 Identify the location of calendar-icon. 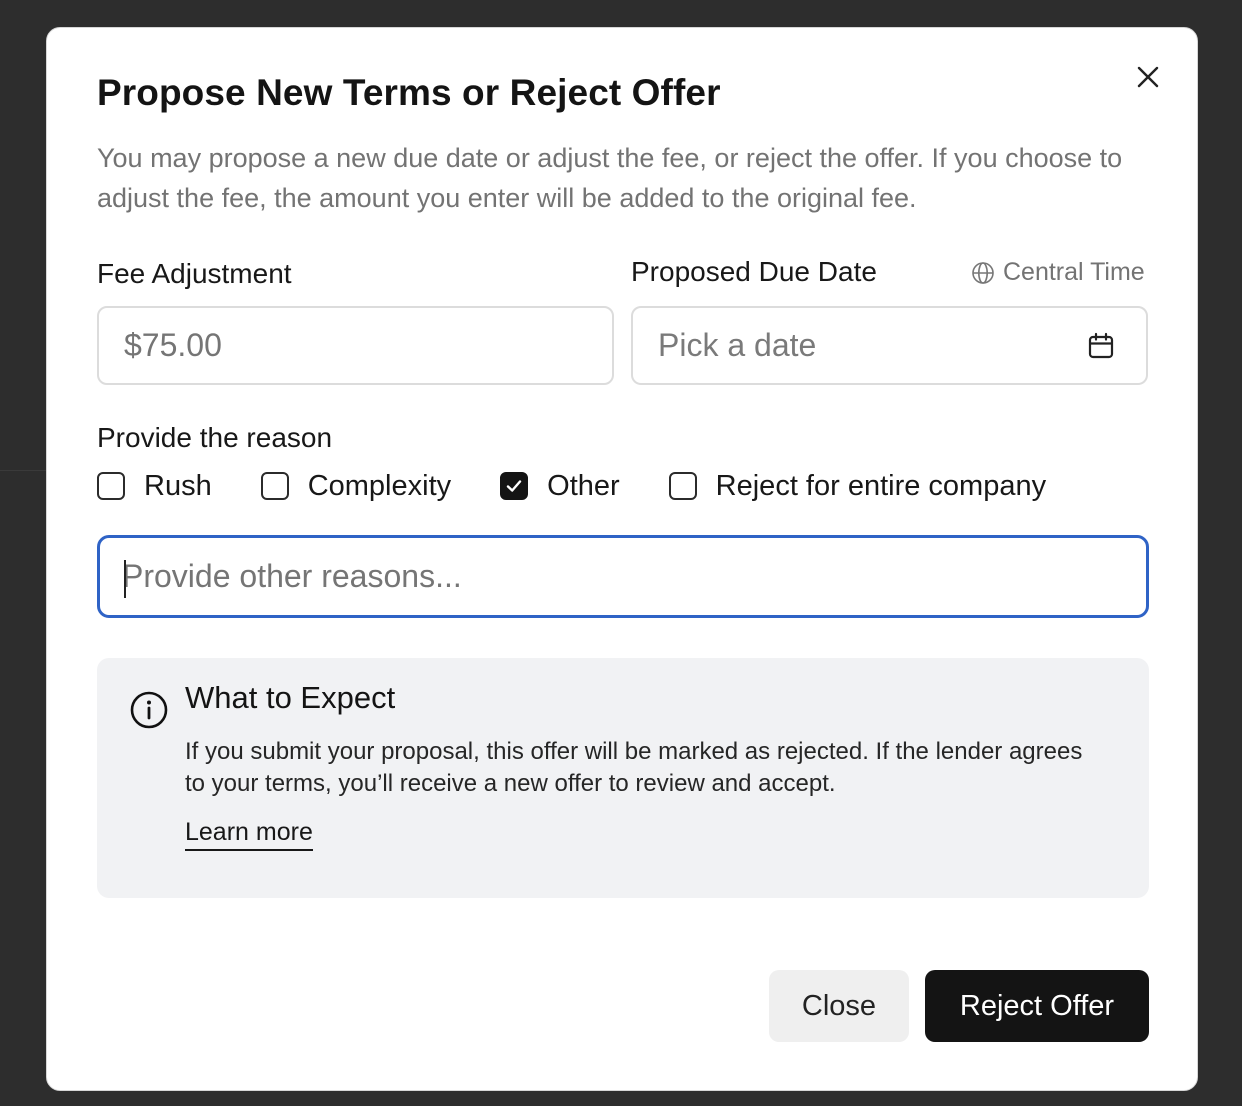
(1101, 346).